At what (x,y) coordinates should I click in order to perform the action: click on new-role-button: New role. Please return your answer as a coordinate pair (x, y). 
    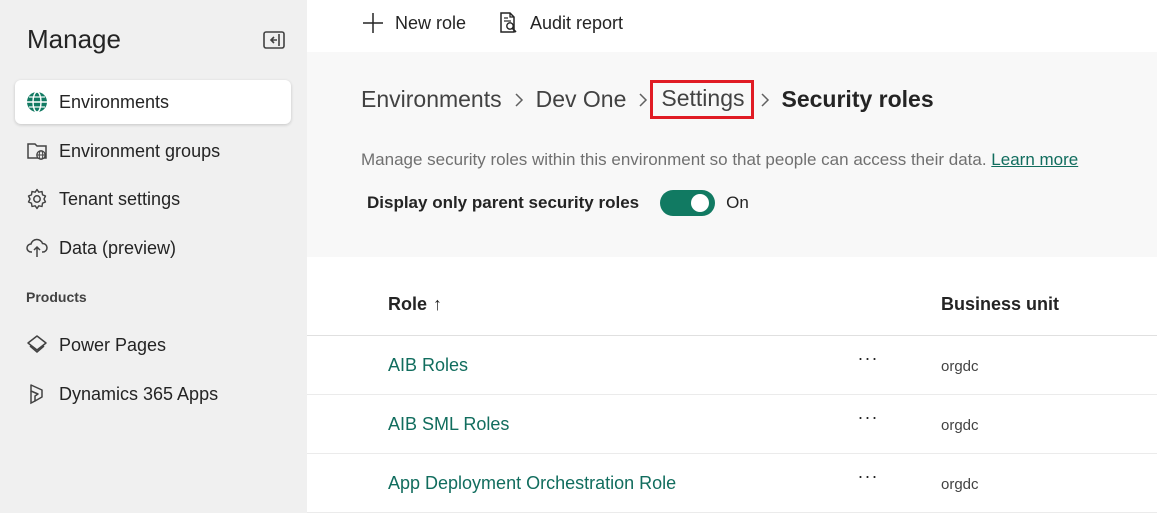
    Looking at the image, I should click on (413, 23).